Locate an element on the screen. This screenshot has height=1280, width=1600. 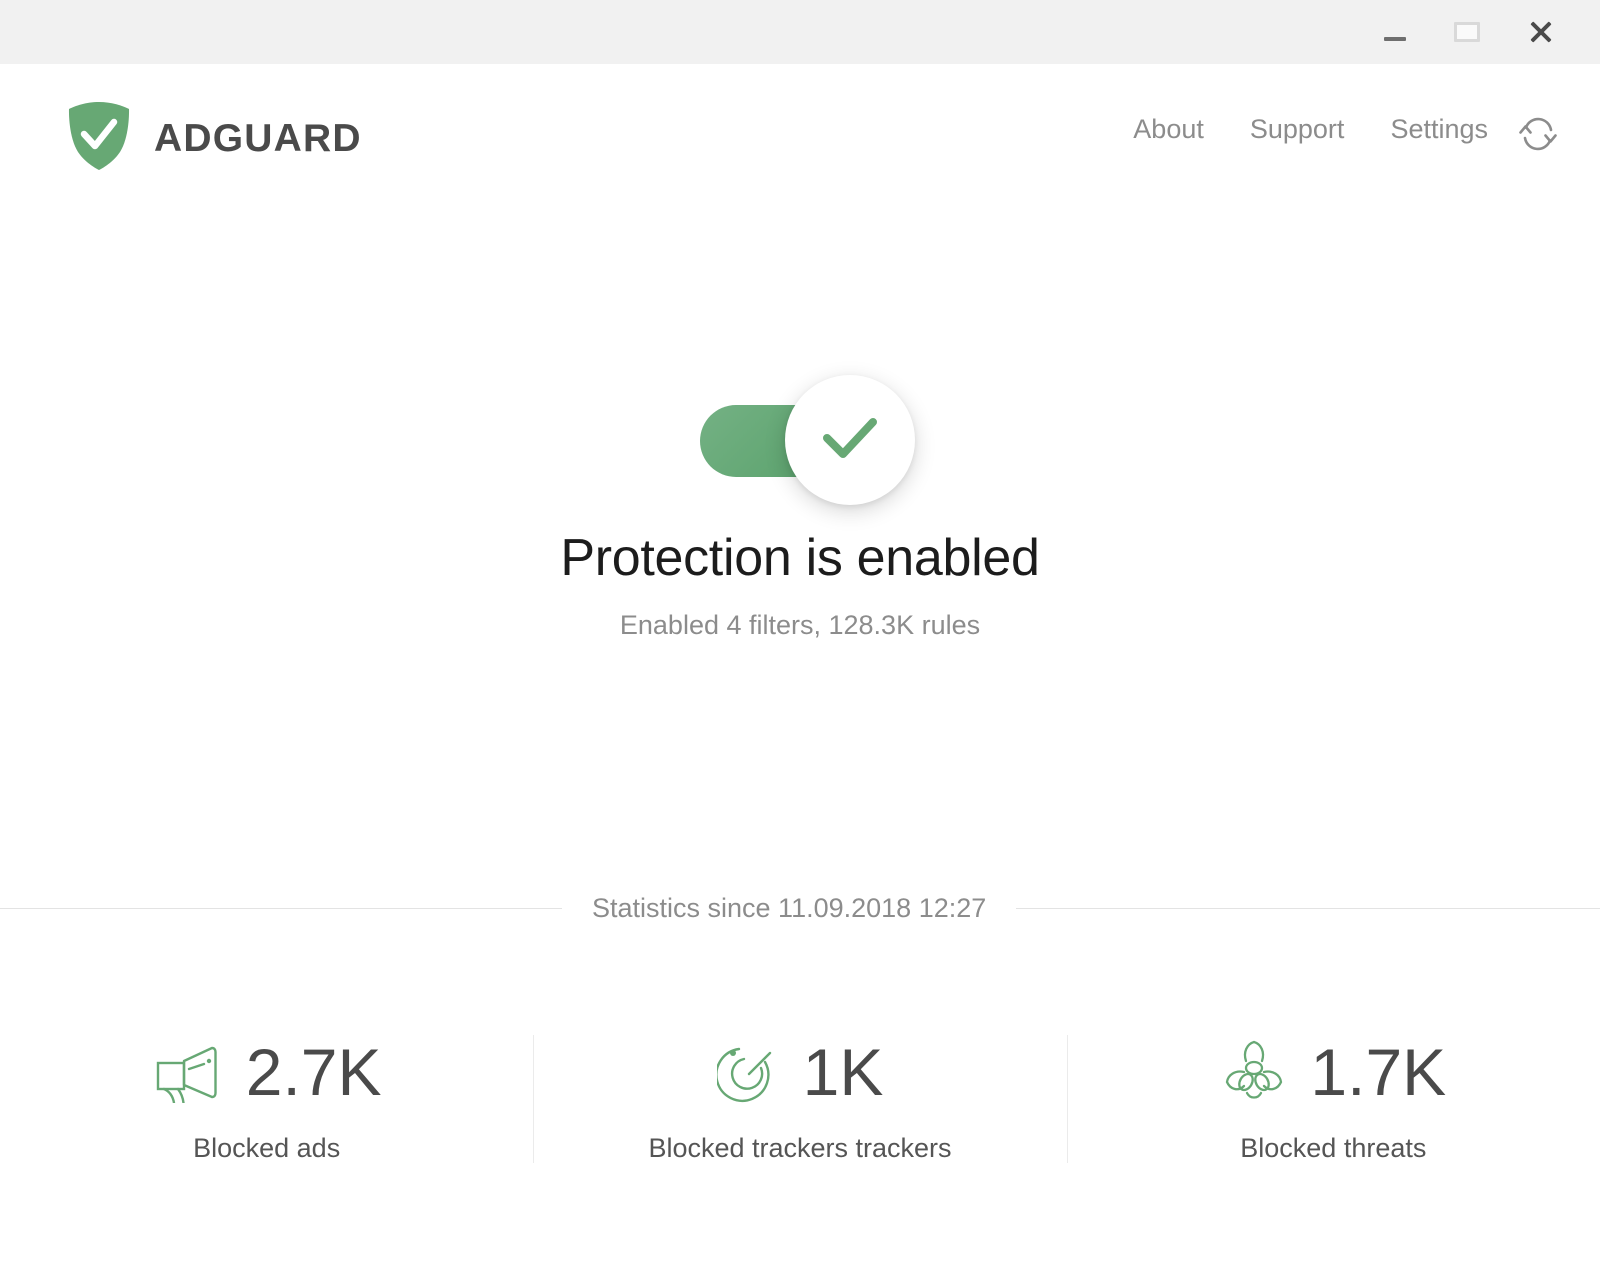
nav-item-about: About is located at coordinates (1168, 129).